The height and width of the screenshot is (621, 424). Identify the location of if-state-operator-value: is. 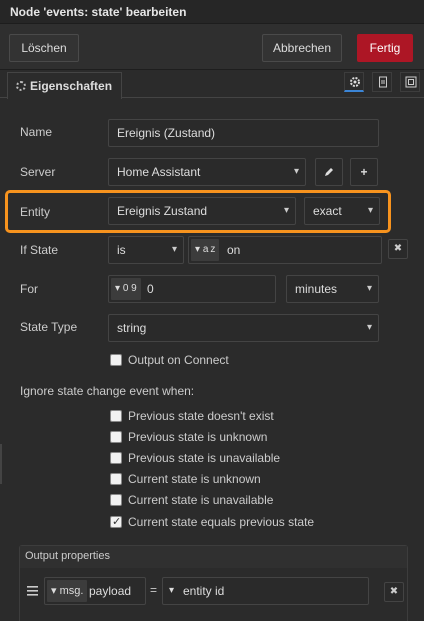
(121, 250).